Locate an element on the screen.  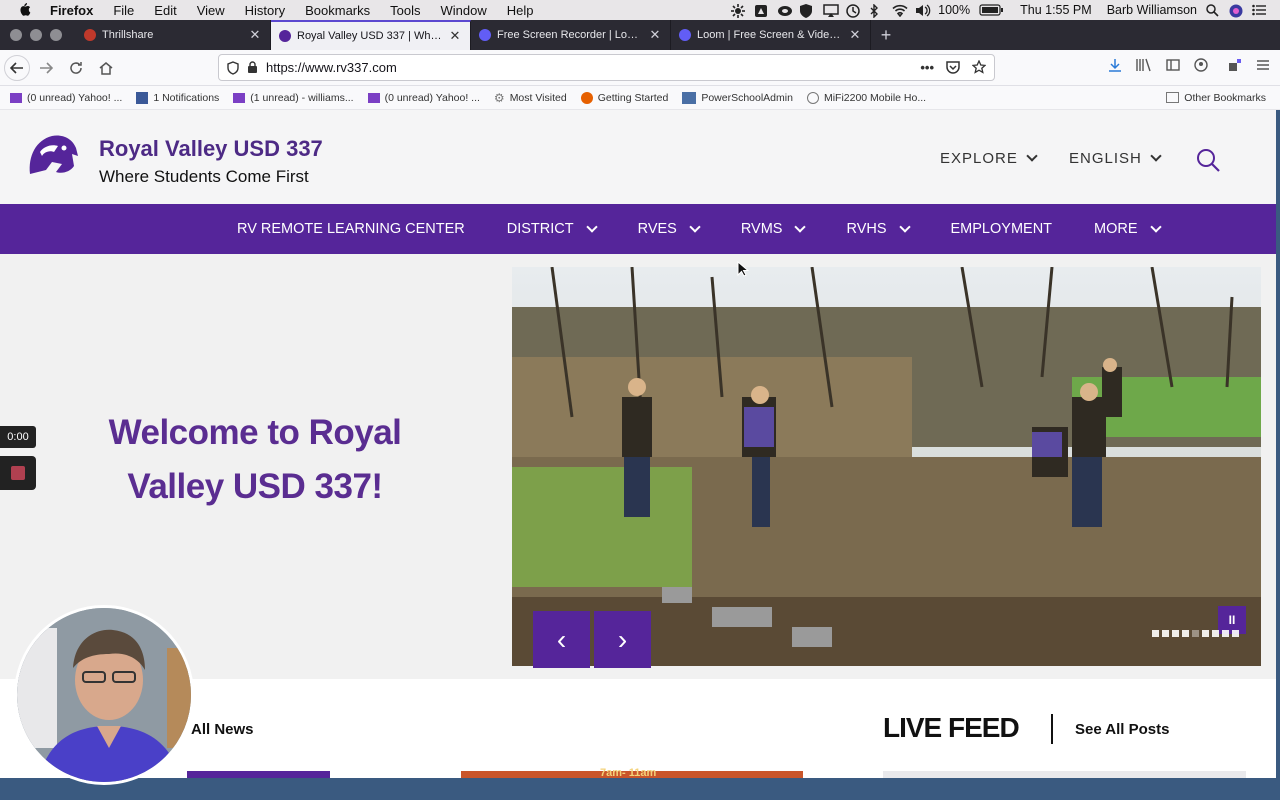
all-news-link: All News is located at coordinates (222, 729).